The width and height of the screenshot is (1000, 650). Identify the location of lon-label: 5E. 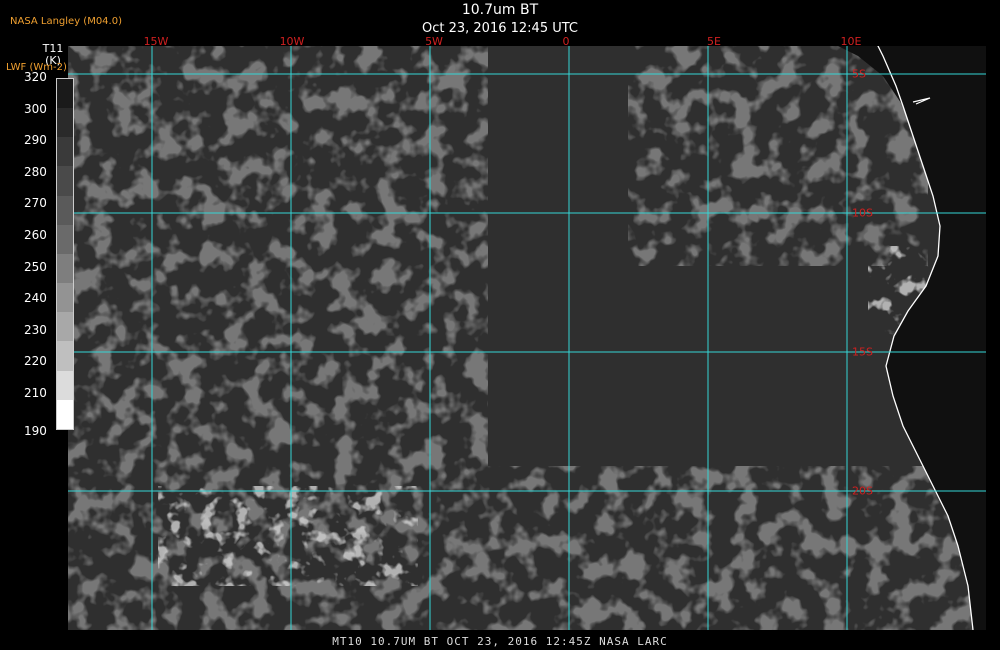
(714, 41).